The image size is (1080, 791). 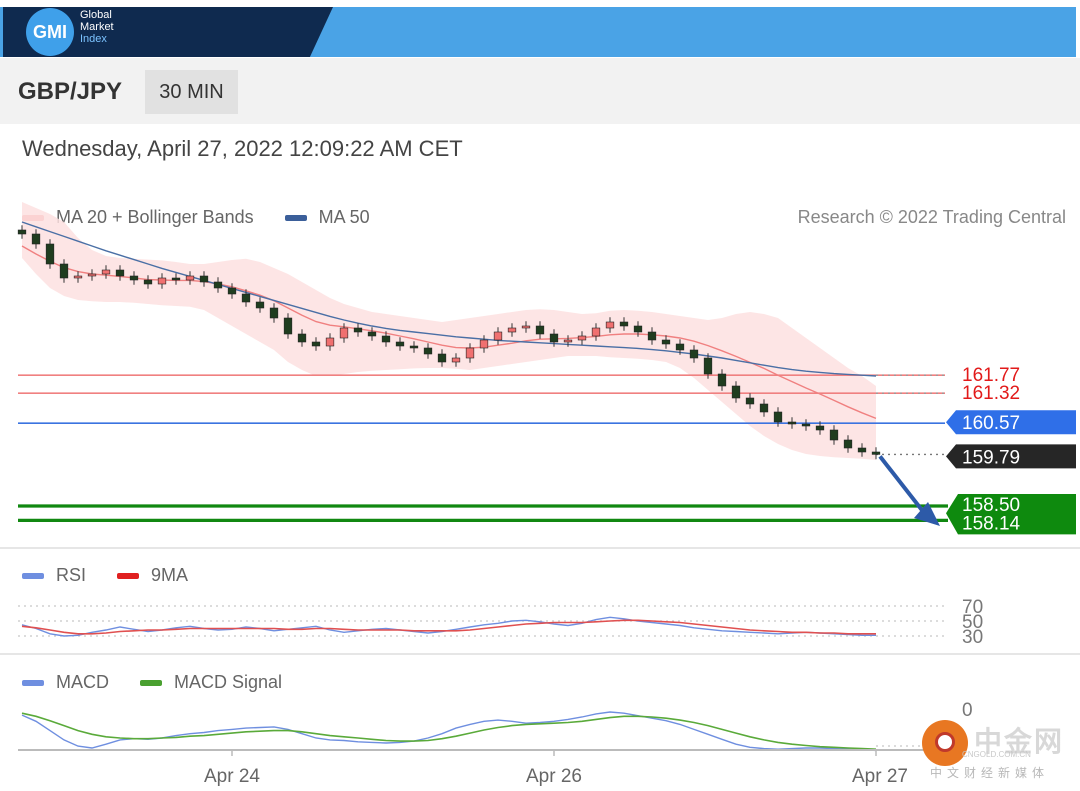 I want to click on time-tick-label: Apr 26, so click(x=554, y=776).